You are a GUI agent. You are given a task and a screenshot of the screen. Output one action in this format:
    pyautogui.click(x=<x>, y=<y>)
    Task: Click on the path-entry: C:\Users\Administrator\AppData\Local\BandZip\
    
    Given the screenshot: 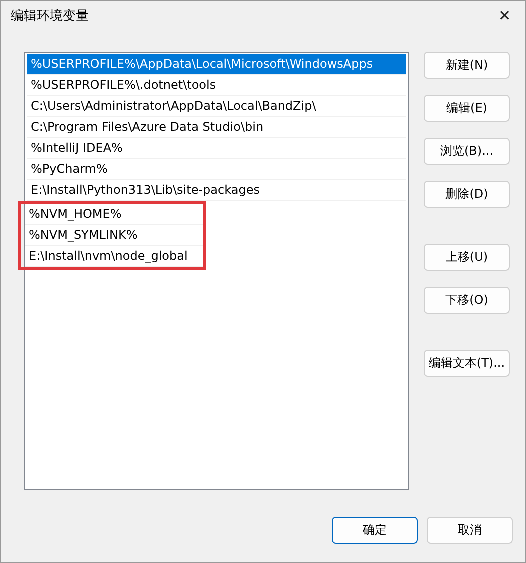 What is the action you would take?
    pyautogui.click(x=216, y=106)
    